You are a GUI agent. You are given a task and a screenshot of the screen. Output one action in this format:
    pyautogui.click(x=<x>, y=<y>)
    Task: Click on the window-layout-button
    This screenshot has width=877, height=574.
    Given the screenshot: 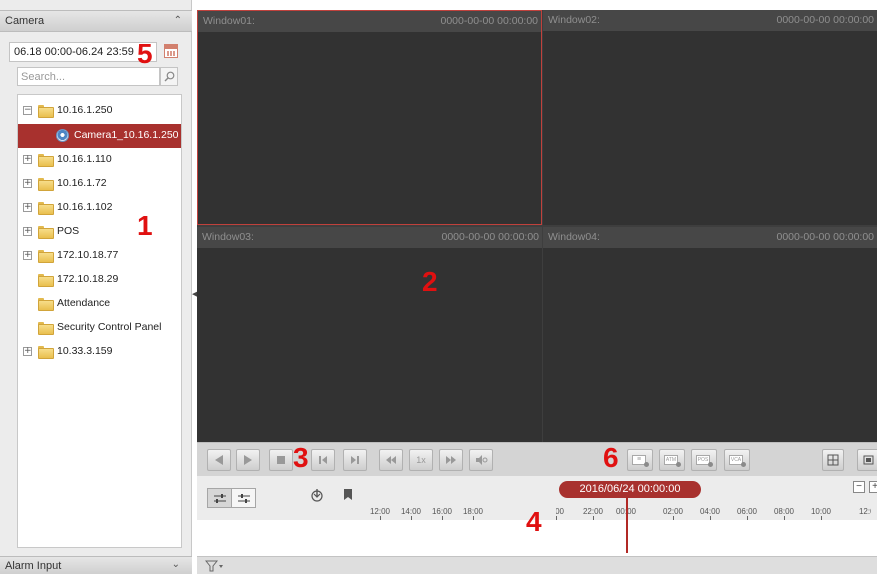 What is the action you would take?
    pyautogui.click(x=833, y=460)
    